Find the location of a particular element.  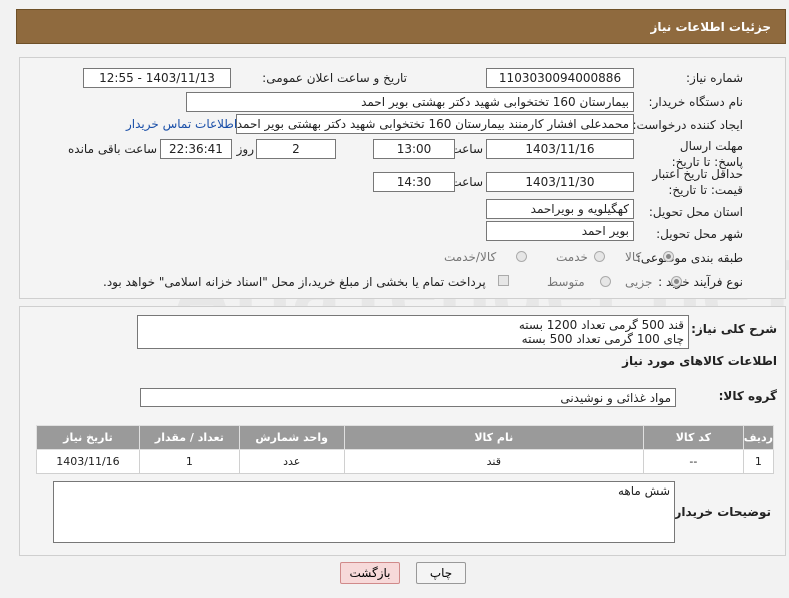

need-number-field: 1103030094000886 is located at coordinates (560, 78).